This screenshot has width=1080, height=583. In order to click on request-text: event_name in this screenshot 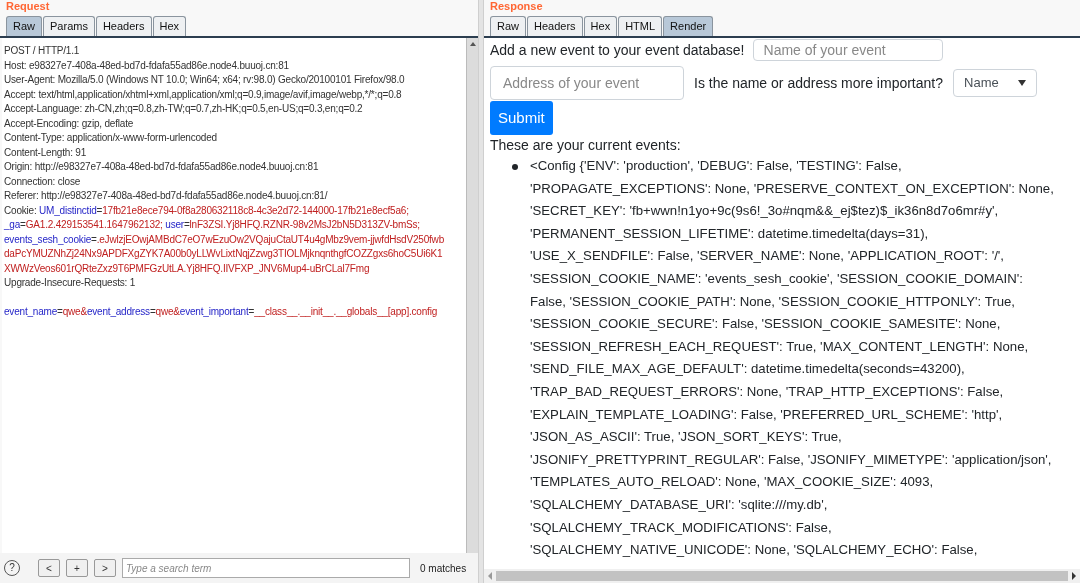, I will do `click(31, 311)`.